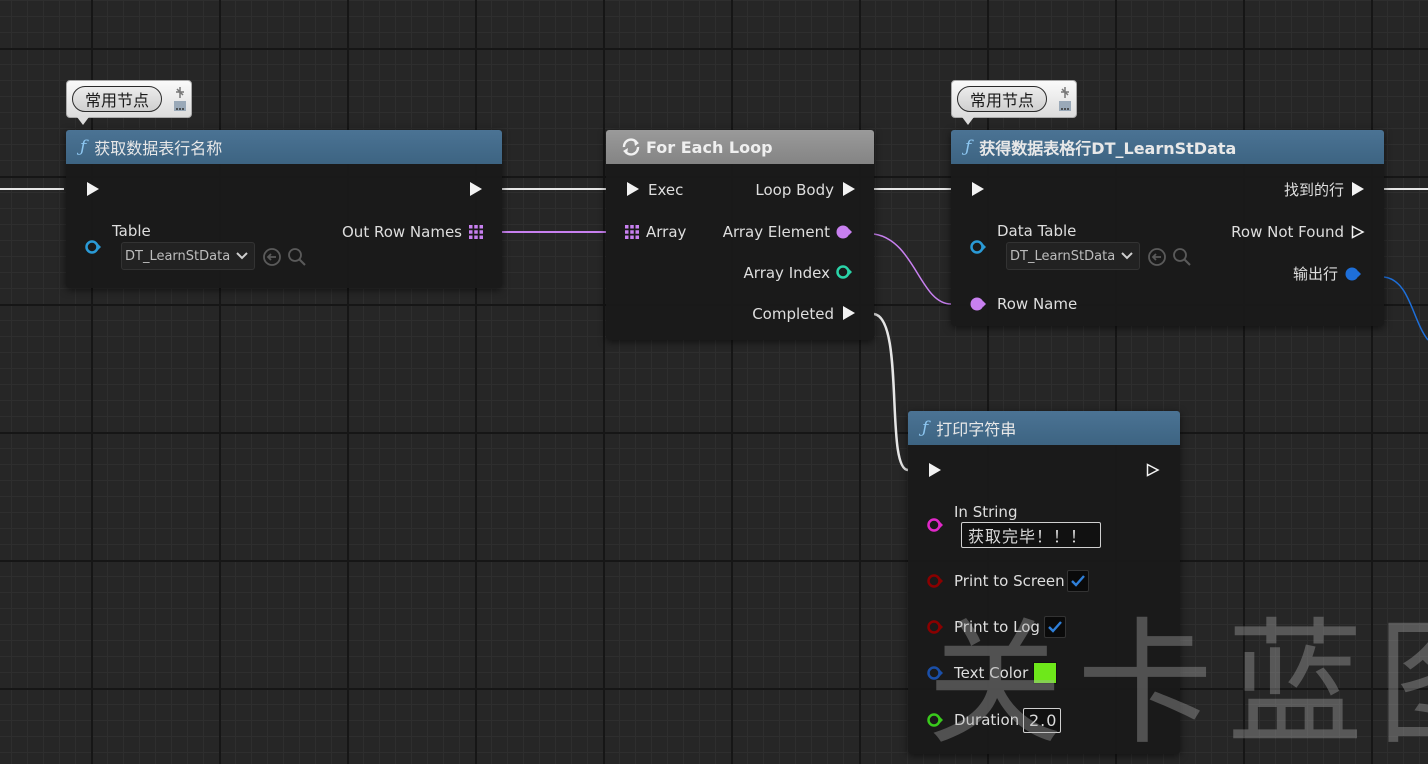 Image resolution: width=1428 pixels, height=764 pixels. Describe the element at coordinates (793, 314) in the screenshot. I see `completed-label: Completed` at that location.